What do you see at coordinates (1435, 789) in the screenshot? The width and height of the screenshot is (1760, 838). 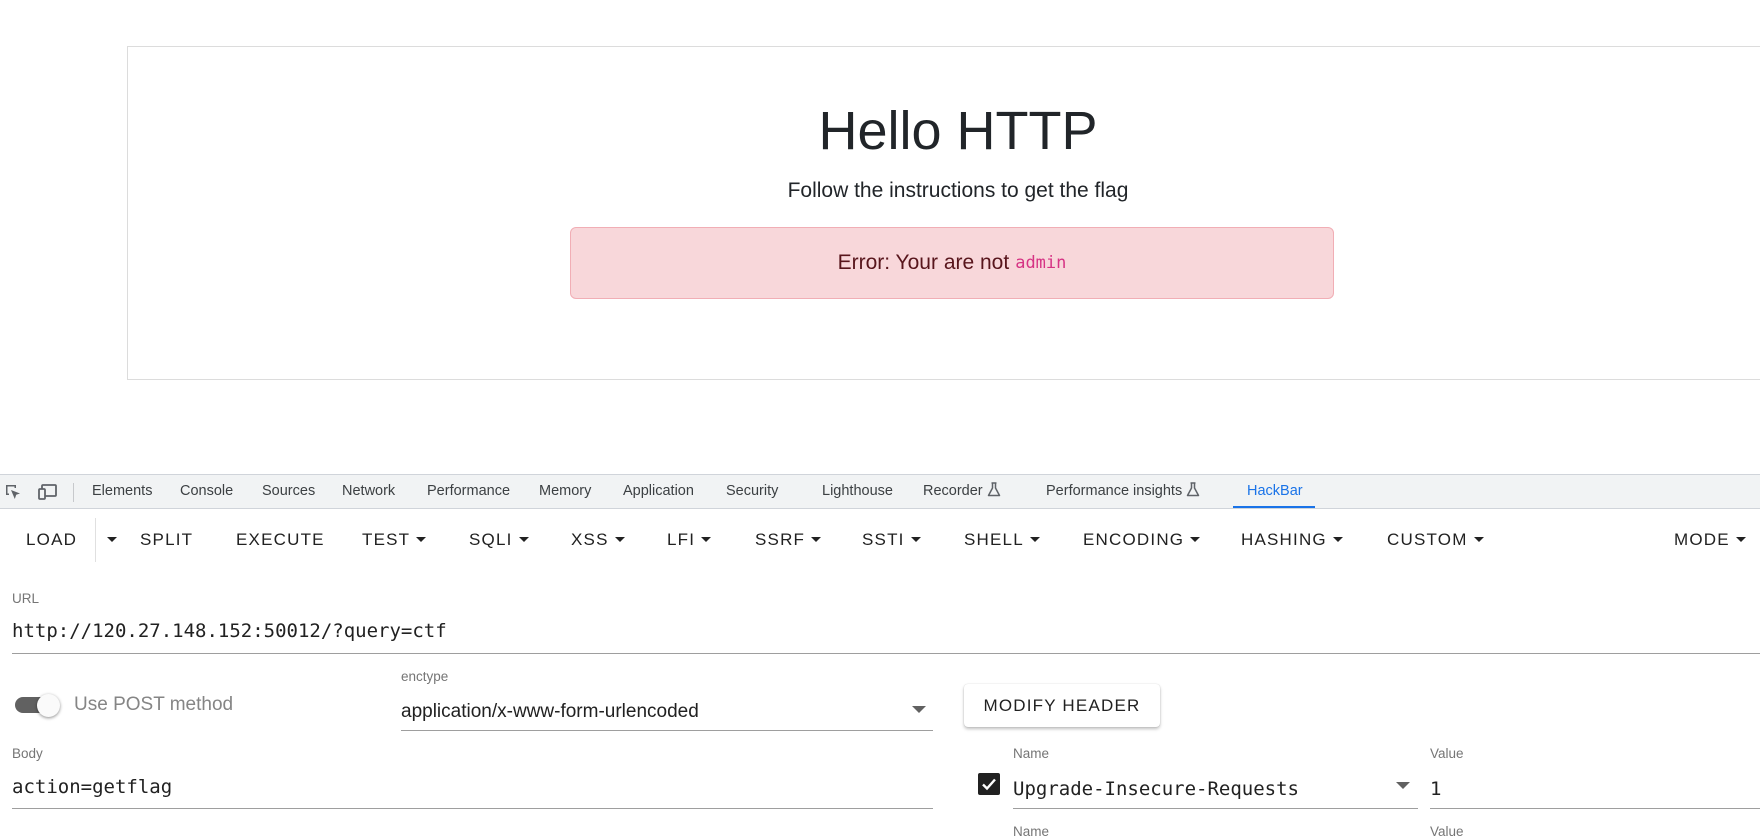 I see `header-value-input: 1` at bounding box center [1435, 789].